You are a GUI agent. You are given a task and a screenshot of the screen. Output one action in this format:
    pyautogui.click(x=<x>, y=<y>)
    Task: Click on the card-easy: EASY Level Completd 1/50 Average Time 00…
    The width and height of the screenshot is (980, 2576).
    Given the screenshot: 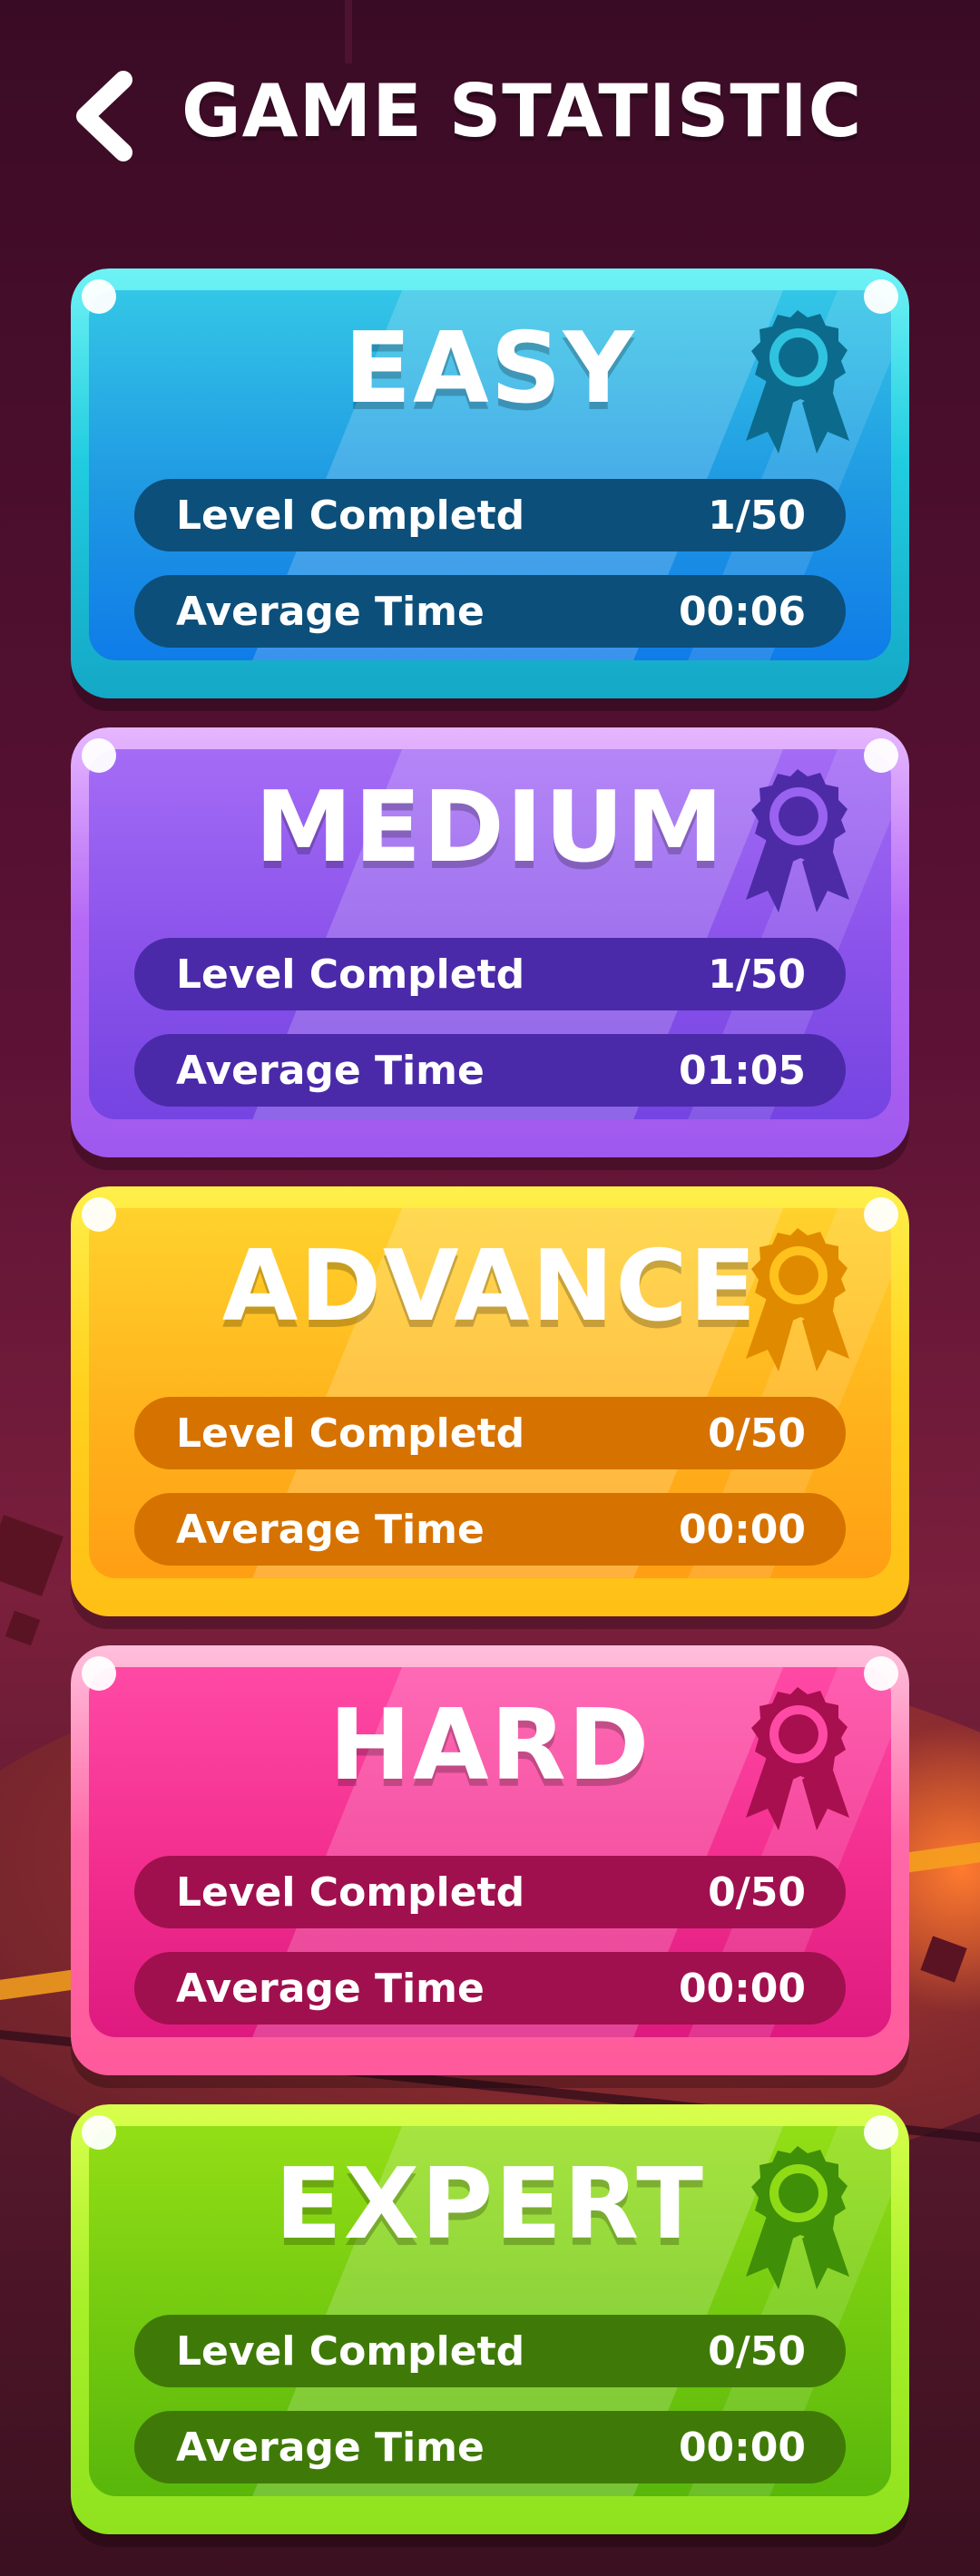 What is the action you would take?
    pyautogui.click(x=490, y=483)
    